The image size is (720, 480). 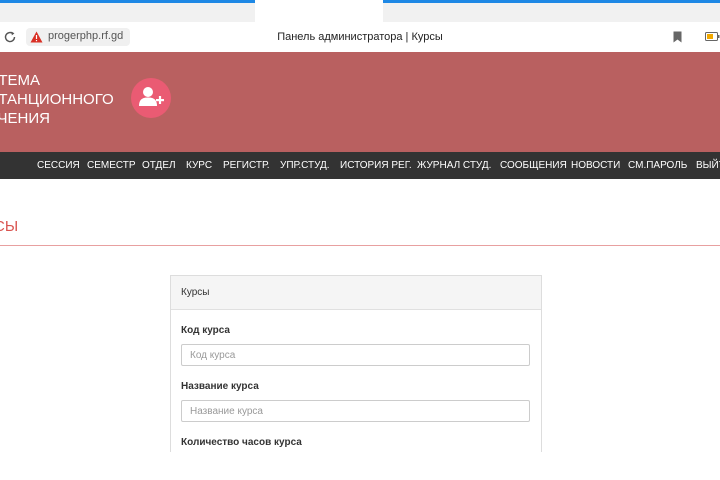 I want to click on nav-item-course: КУРС, so click(x=199, y=165).